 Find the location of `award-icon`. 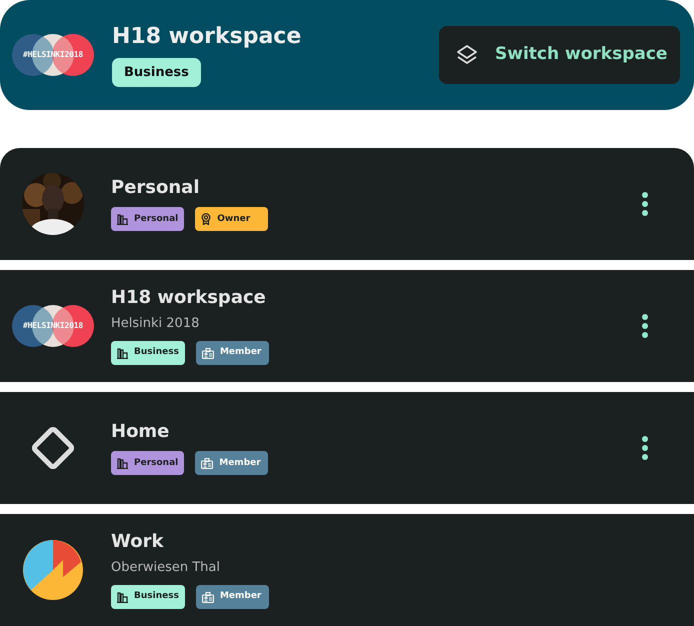

award-icon is located at coordinates (206, 219).